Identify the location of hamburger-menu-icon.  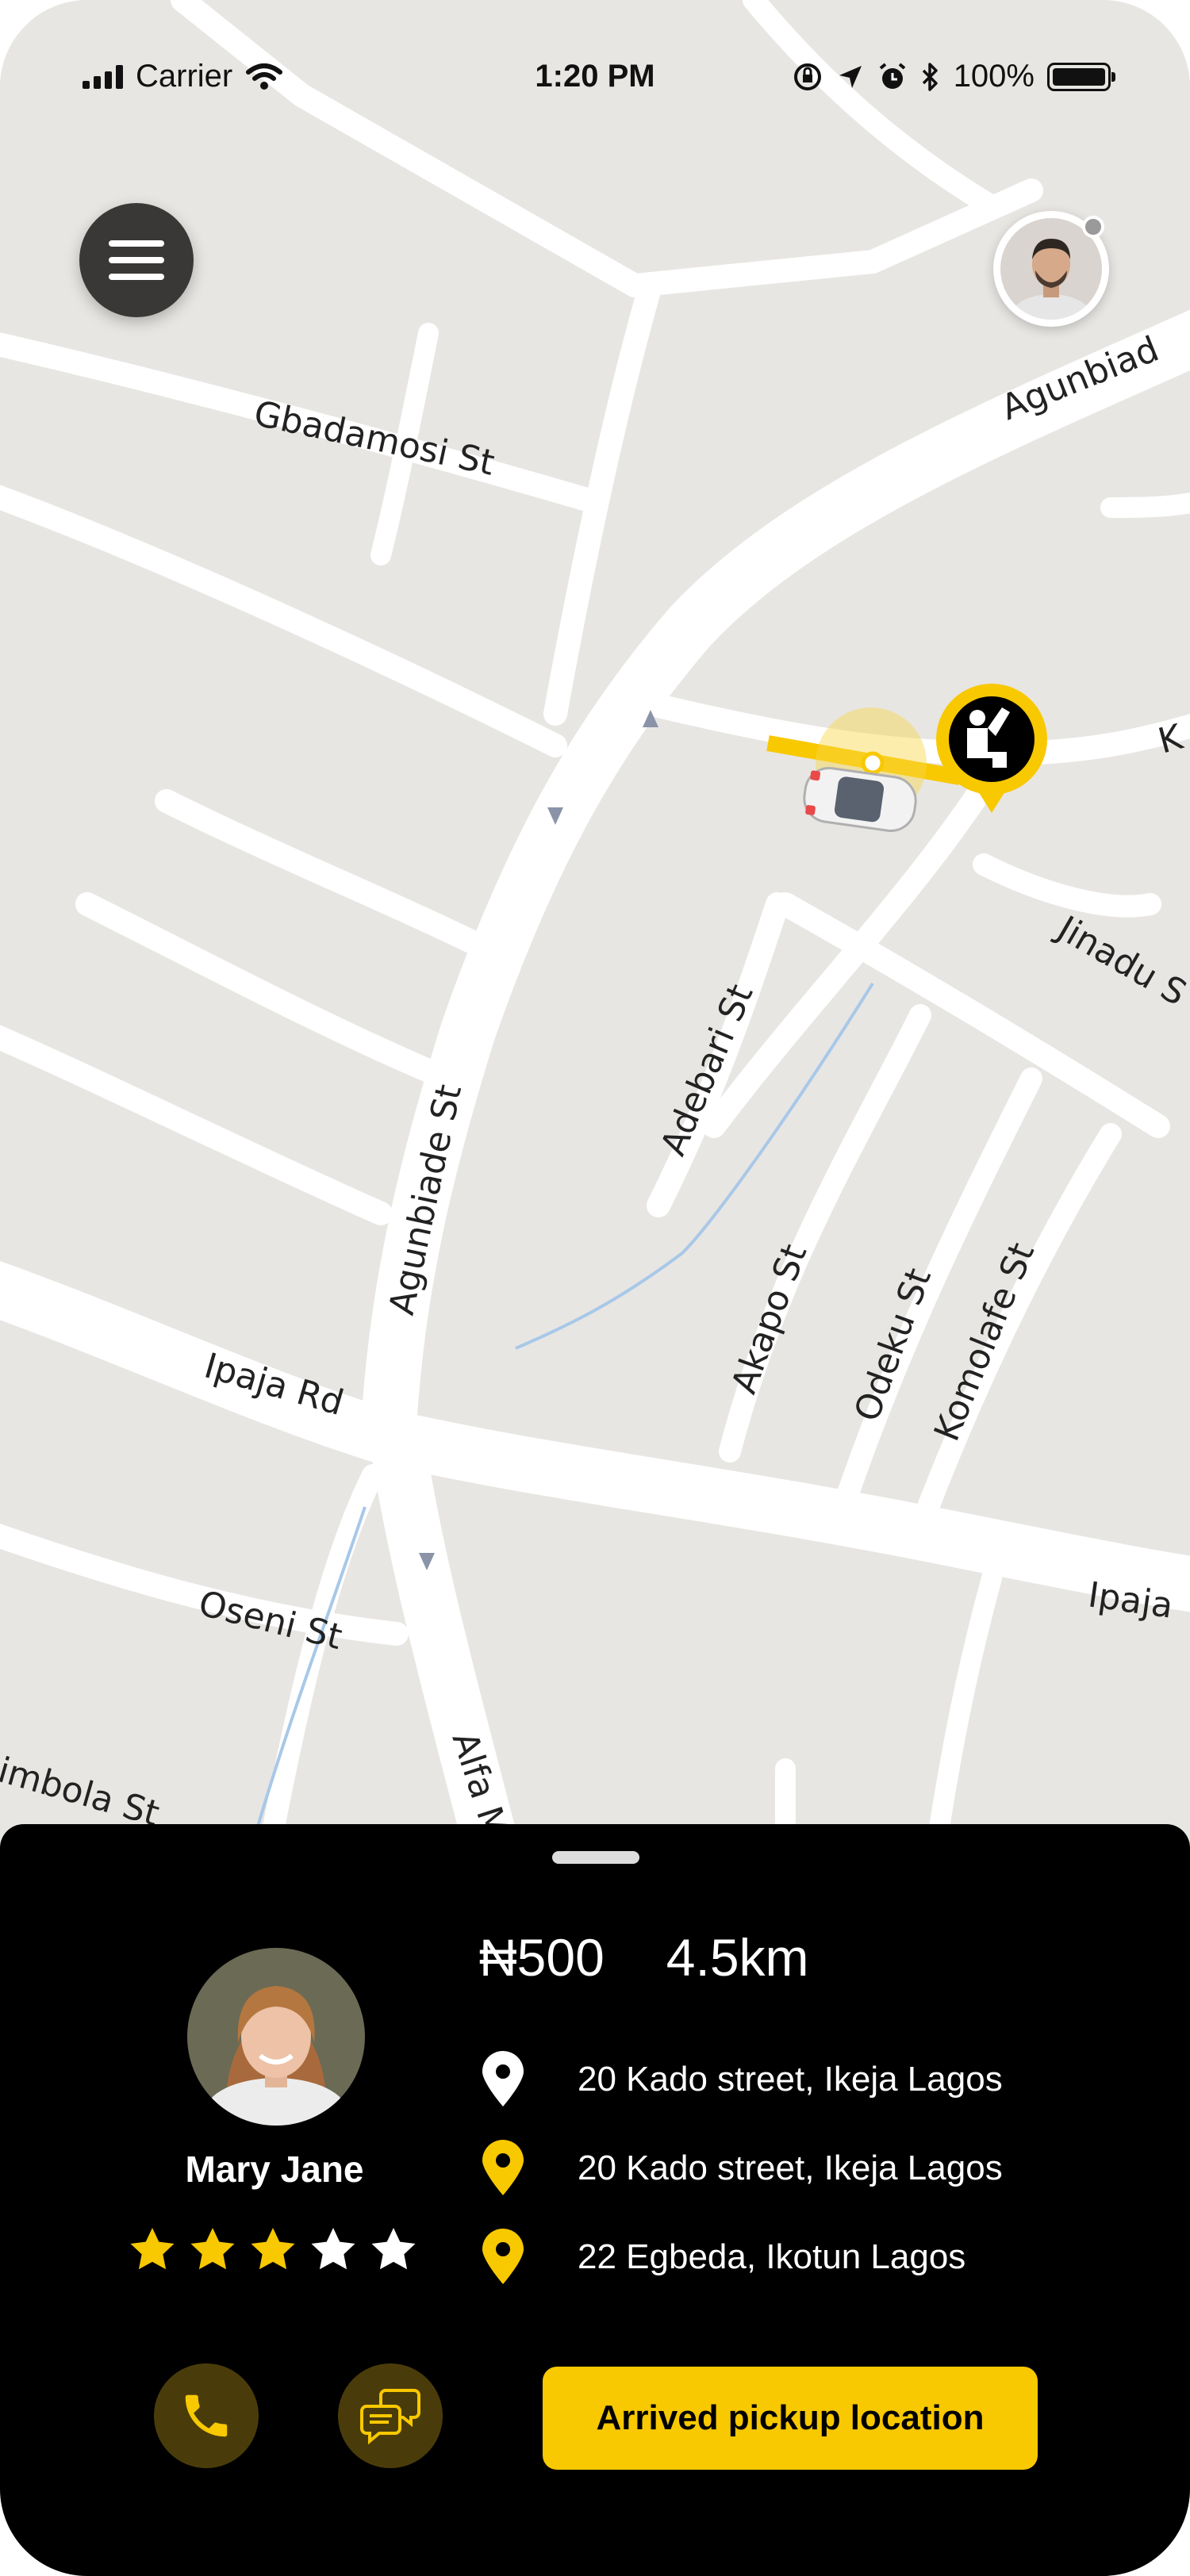
(136, 260).